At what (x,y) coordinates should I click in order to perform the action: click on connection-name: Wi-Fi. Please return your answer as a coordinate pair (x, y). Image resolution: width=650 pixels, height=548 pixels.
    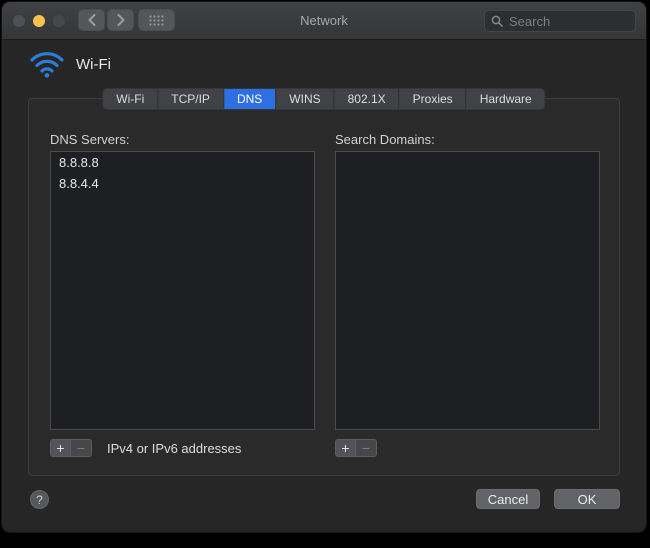
    Looking at the image, I should click on (93, 64).